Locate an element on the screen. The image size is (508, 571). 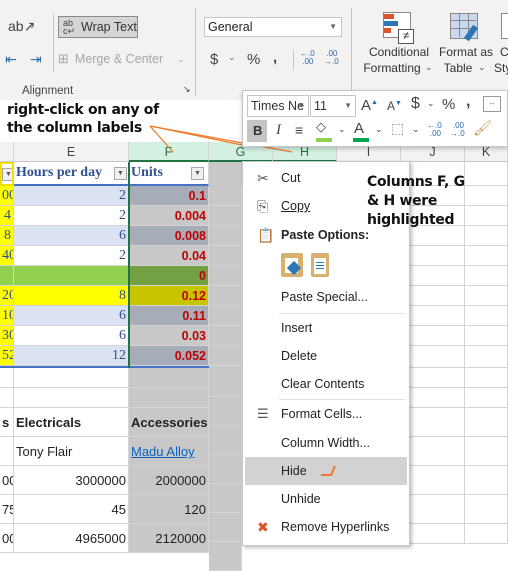
clear-contents-label: Clear Contents is located at coordinates (323, 384).